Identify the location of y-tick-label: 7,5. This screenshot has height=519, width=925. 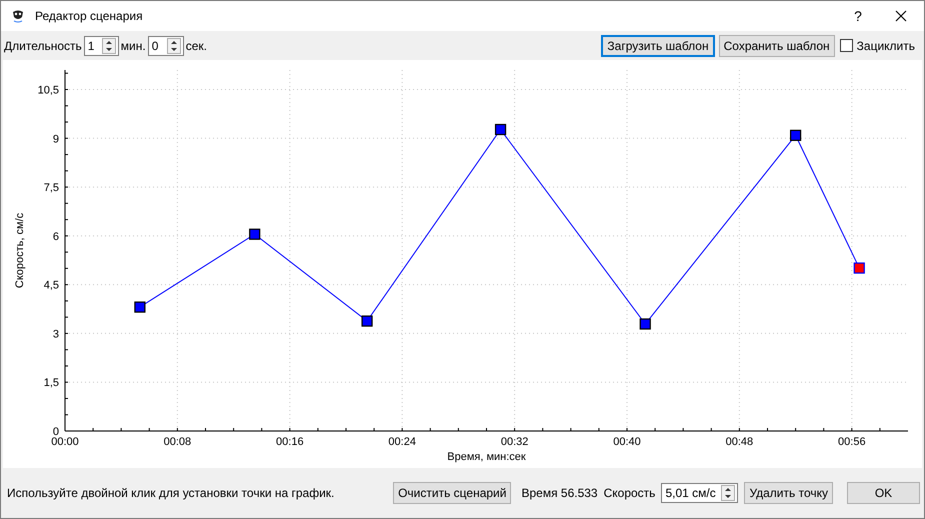
(51, 188).